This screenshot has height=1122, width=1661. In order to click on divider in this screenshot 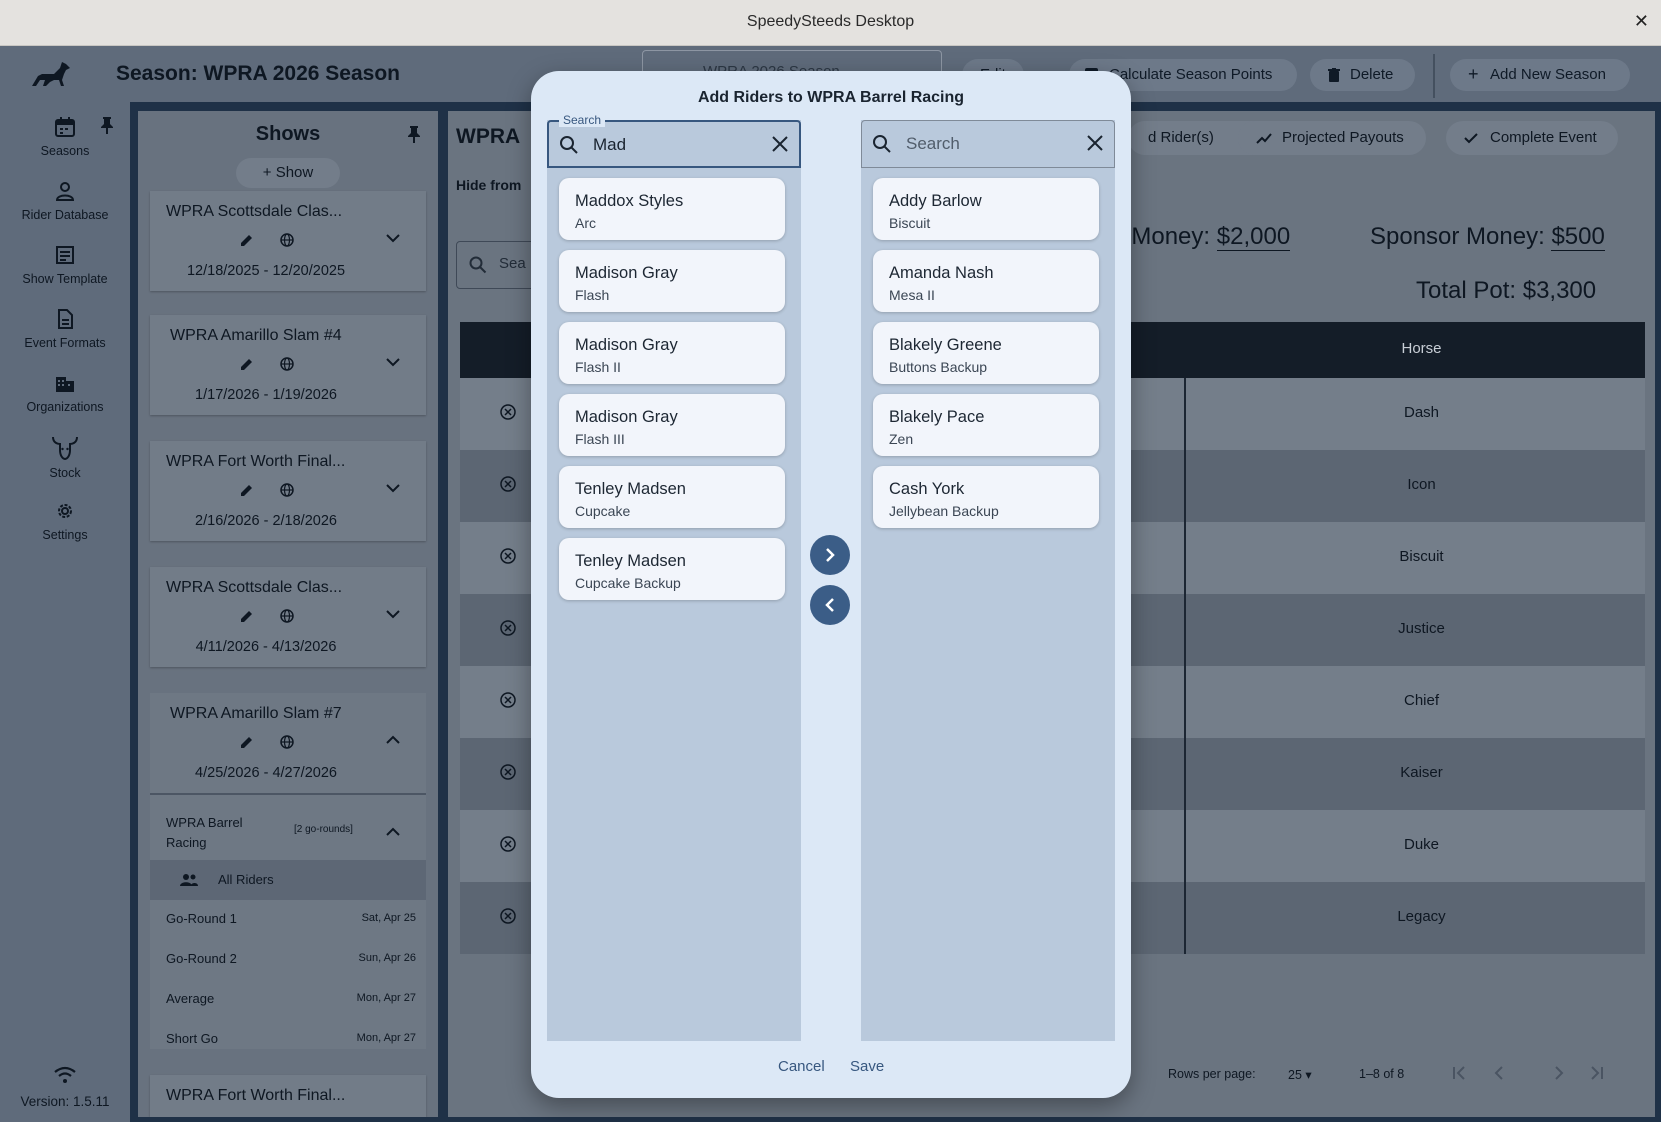, I will do `click(288, 794)`.